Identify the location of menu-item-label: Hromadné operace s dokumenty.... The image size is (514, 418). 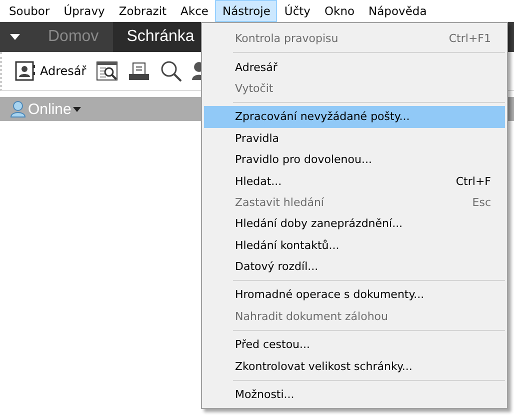
(329, 295).